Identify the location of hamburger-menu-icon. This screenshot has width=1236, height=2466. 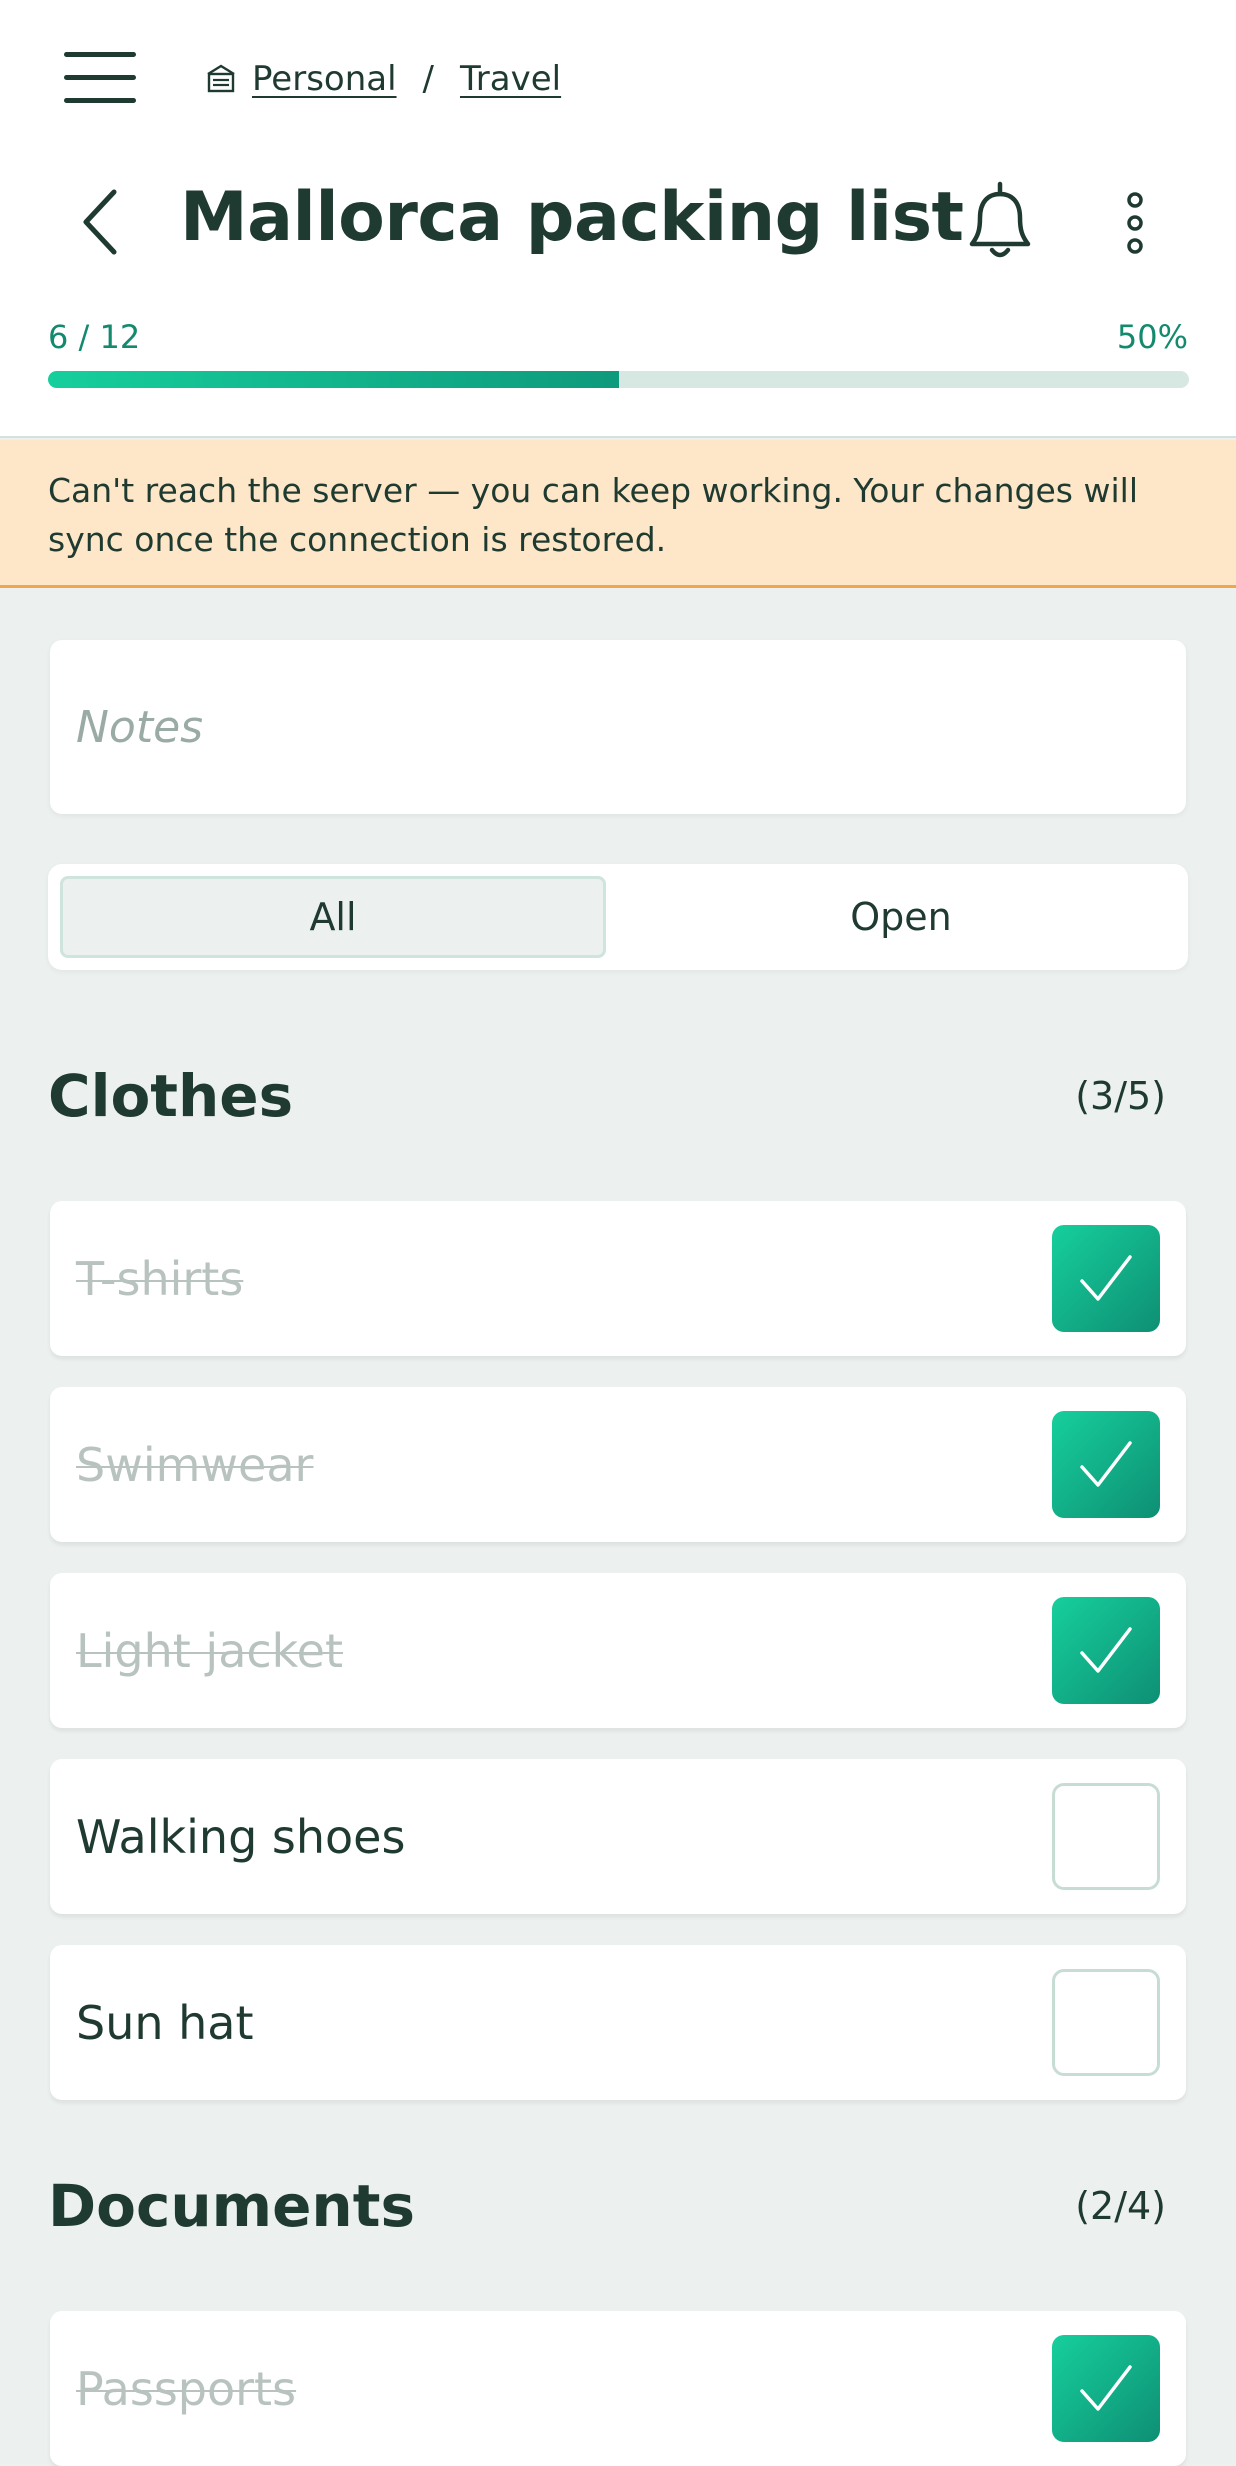
(100, 78).